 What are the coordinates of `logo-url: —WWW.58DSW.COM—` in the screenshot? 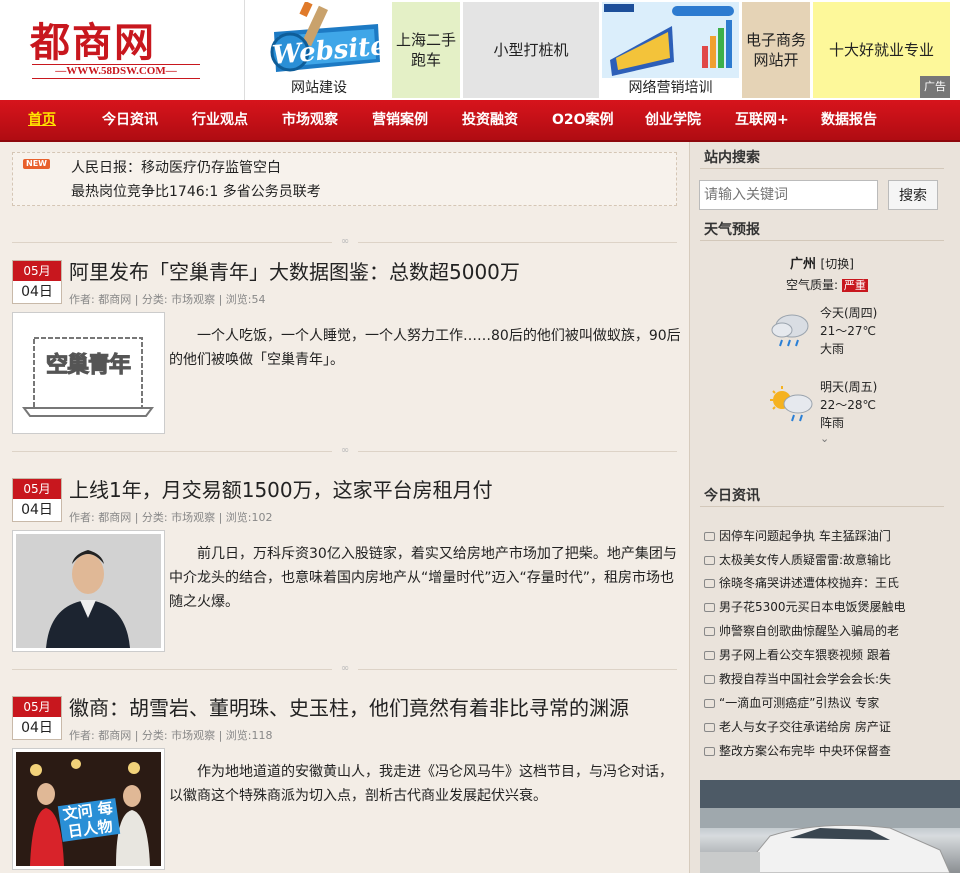 It's located at (116, 71).